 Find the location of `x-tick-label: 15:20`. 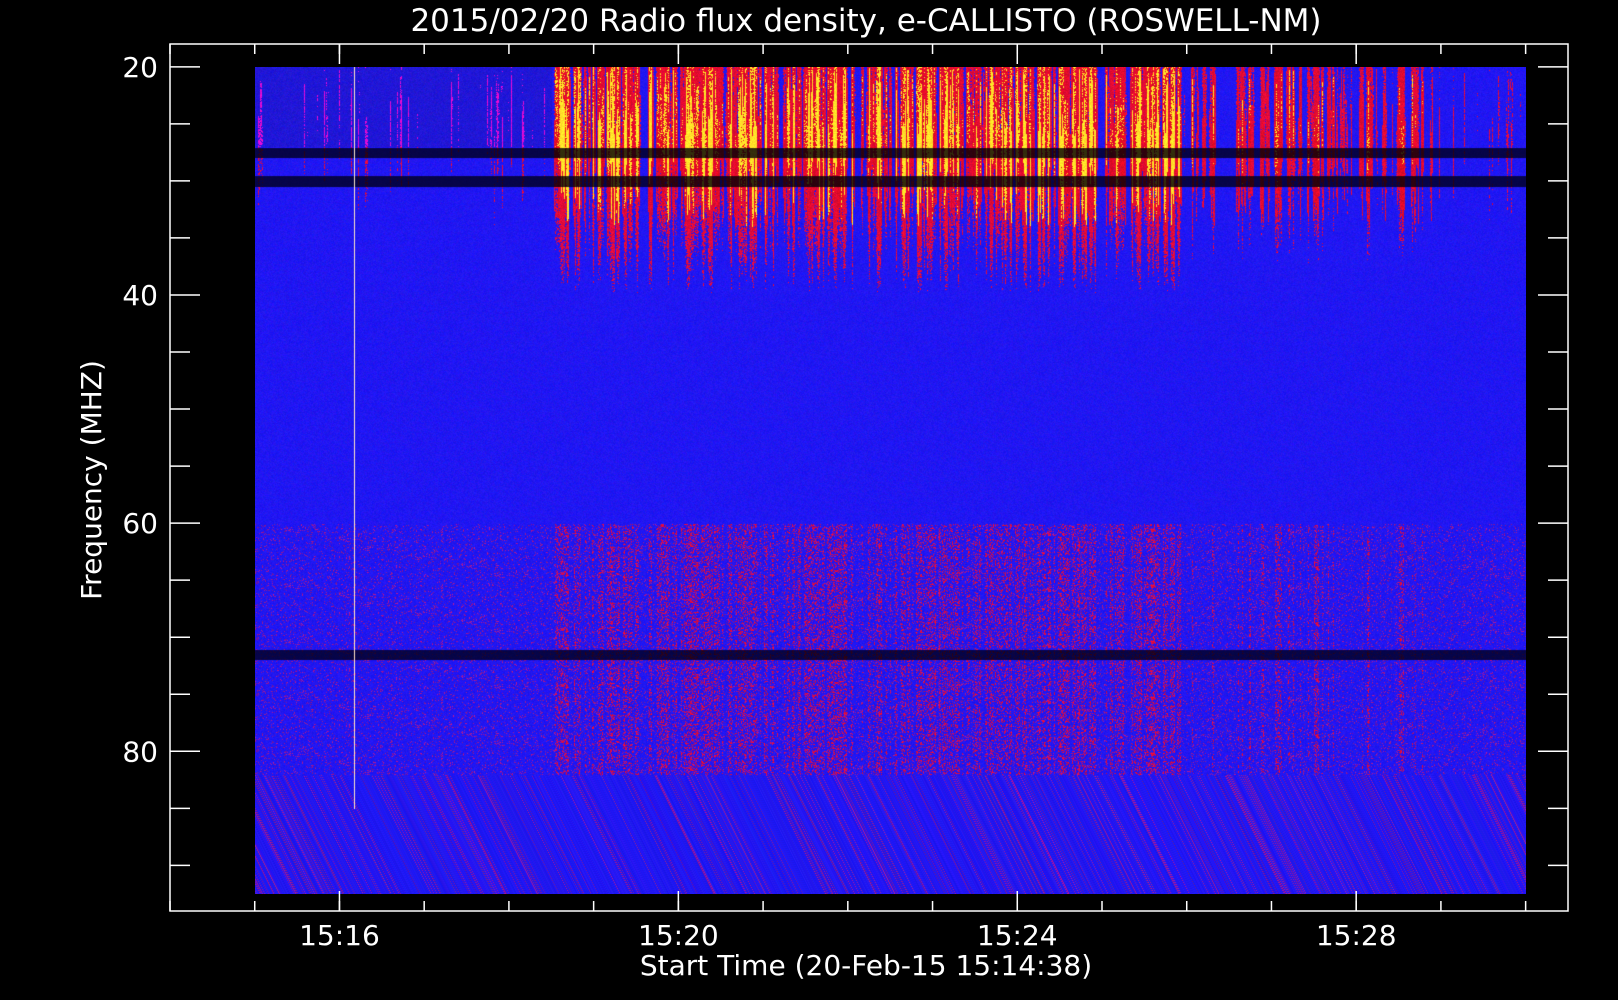

x-tick-label: 15:20 is located at coordinates (678, 935).